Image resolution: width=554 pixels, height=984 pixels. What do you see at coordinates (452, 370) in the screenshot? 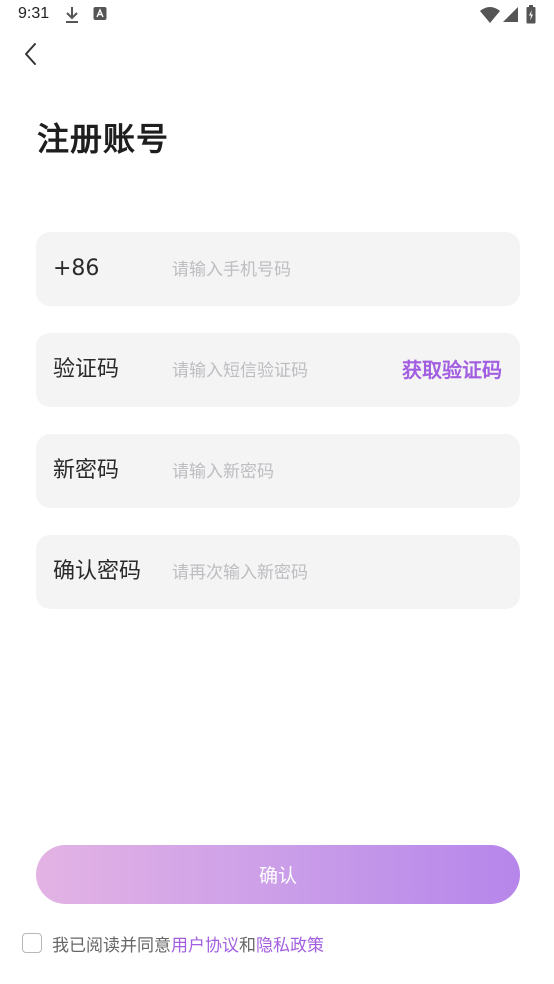
I see `get-code-button: 获取验证码` at bounding box center [452, 370].